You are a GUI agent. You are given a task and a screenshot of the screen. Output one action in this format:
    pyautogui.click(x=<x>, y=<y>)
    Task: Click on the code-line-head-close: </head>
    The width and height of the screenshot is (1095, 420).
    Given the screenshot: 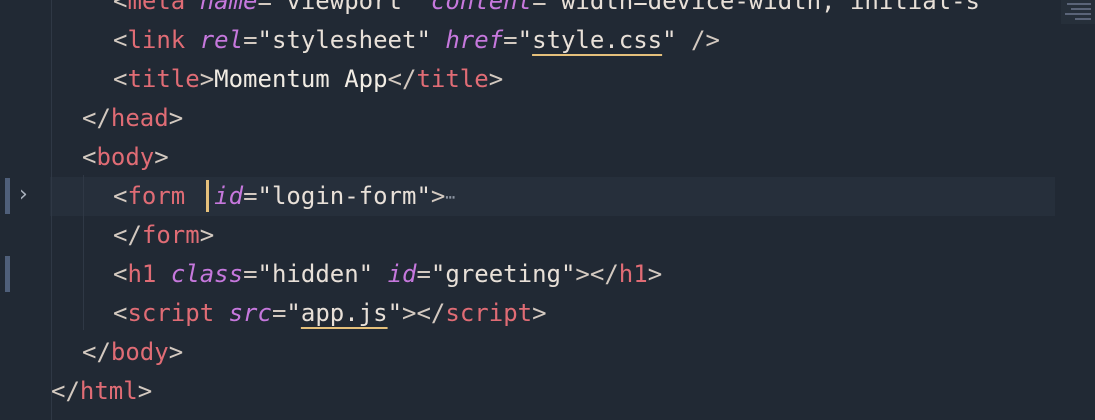 What is the action you would take?
    pyautogui.click(x=530, y=118)
    